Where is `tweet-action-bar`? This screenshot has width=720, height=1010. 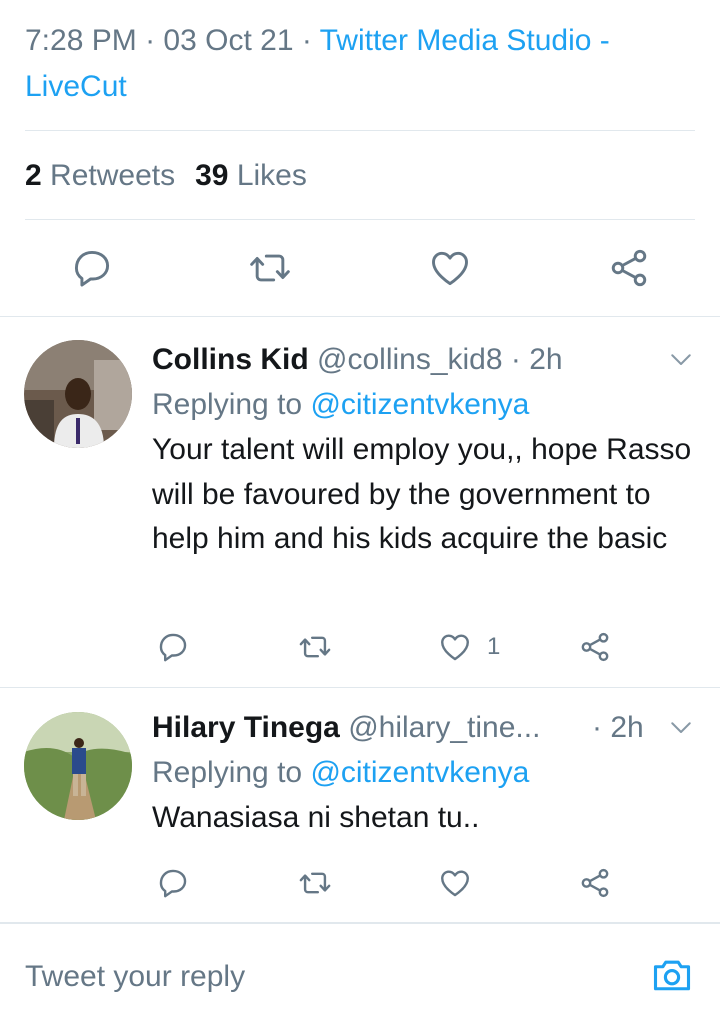 tweet-action-bar is located at coordinates (360, 268).